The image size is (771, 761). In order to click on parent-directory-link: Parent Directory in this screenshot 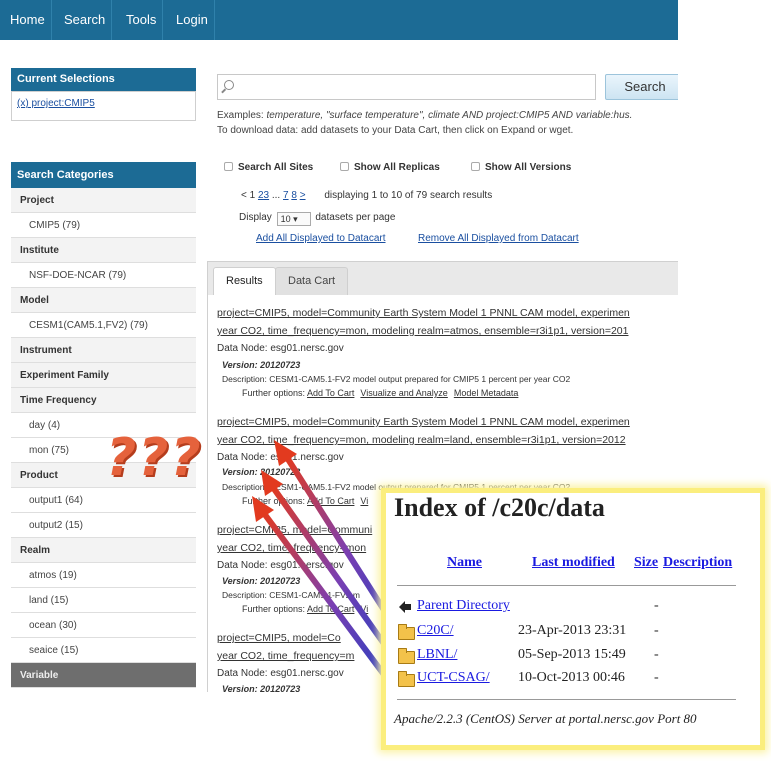, I will do `click(463, 606)`.